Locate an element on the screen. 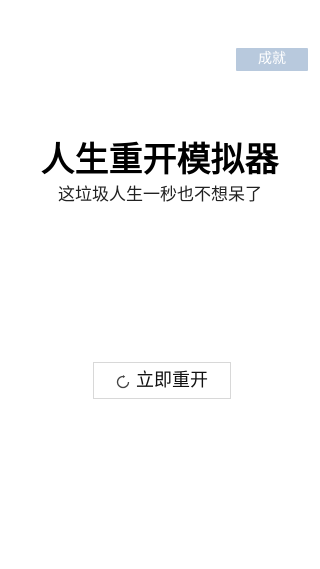 This screenshot has width=320, height=569. restart-button: 立即重开 is located at coordinates (162, 380).